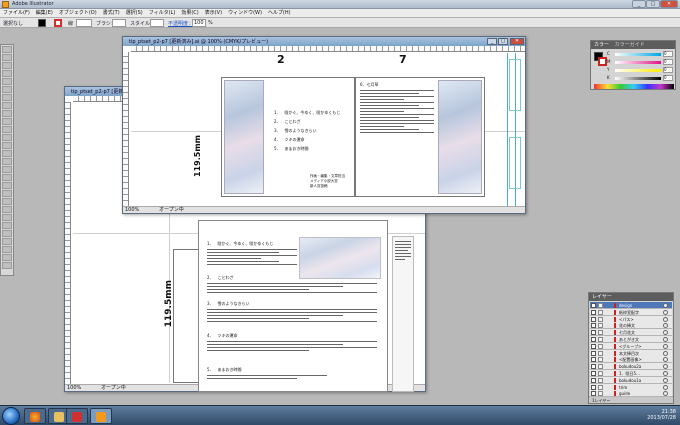 This screenshot has height=425, width=680. Describe the element at coordinates (517, 41) in the screenshot. I see `front-close-button: ✕` at that location.